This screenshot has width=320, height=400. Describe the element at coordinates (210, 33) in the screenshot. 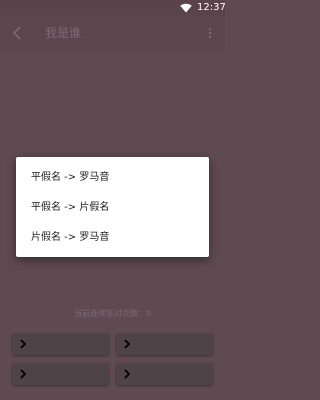

I see `more-vert-icon` at that location.